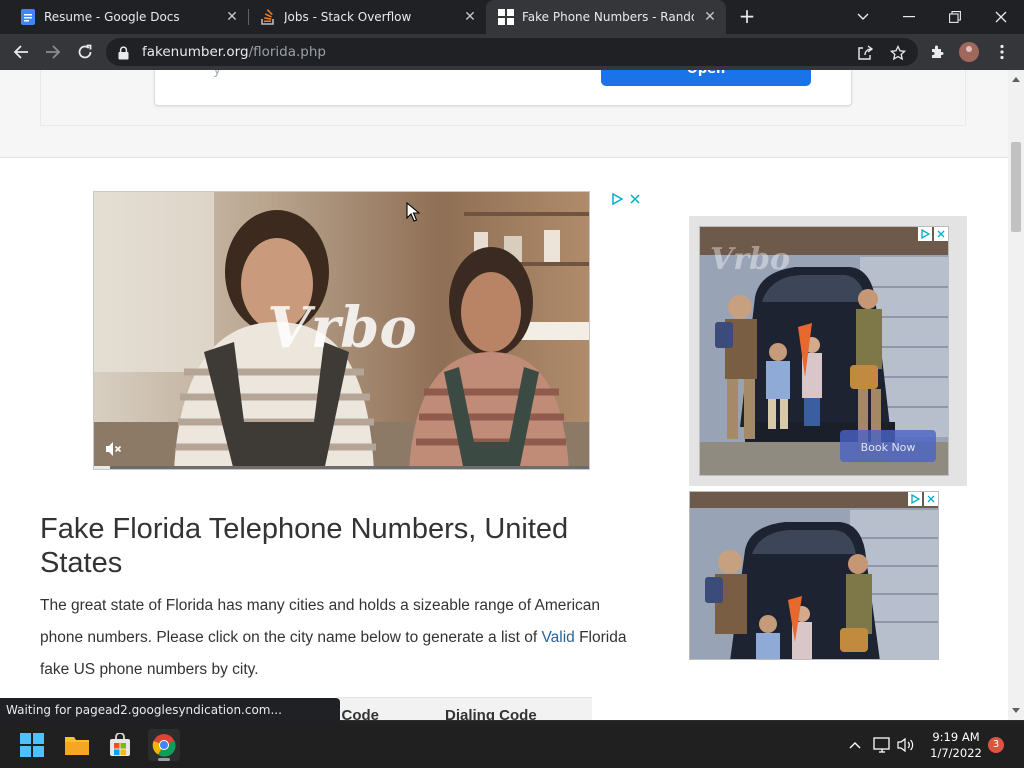  Describe the element at coordinates (1016, 187) in the screenshot. I see `scrollbar-thumb` at that location.